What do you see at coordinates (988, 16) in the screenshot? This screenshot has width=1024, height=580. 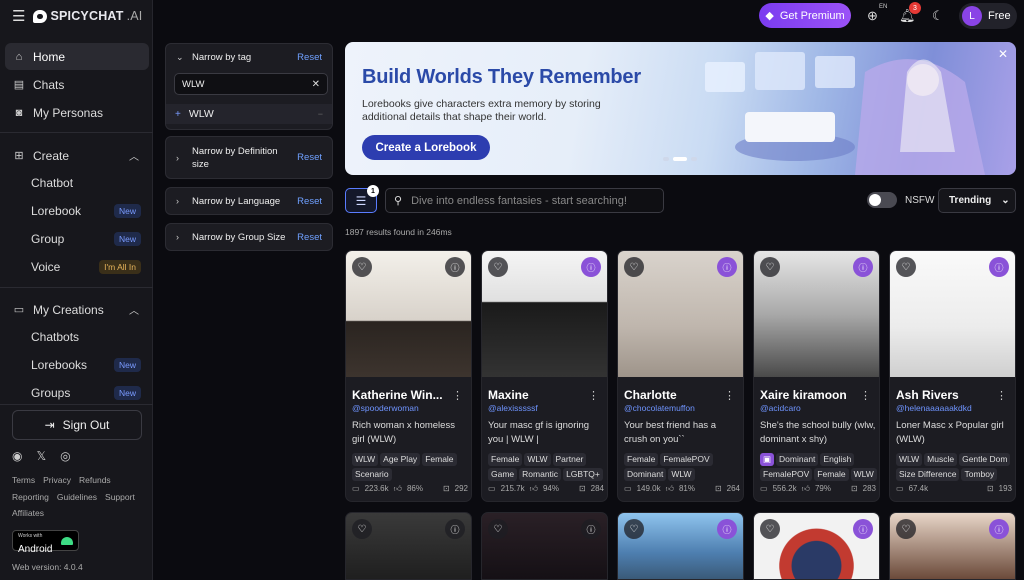 I see `account-button: L Free` at bounding box center [988, 16].